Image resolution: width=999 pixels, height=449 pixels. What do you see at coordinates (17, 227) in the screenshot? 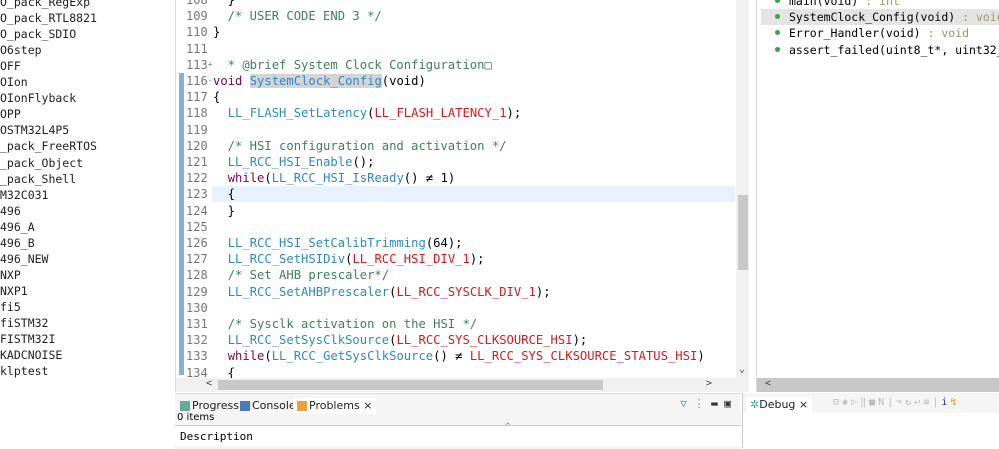
I see `project-item: 496_A` at bounding box center [17, 227].